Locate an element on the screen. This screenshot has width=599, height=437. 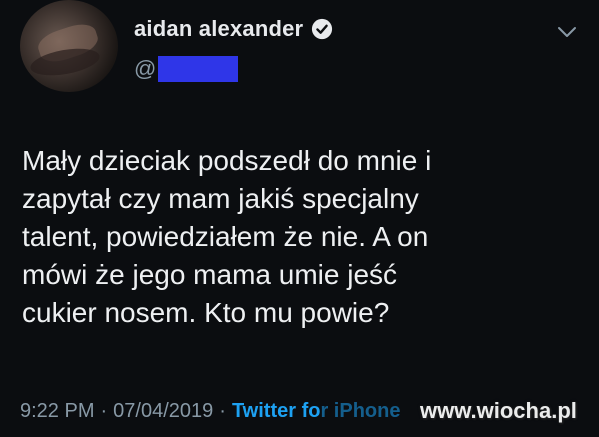
handle-row: @ is located at coordinates (186, 69).